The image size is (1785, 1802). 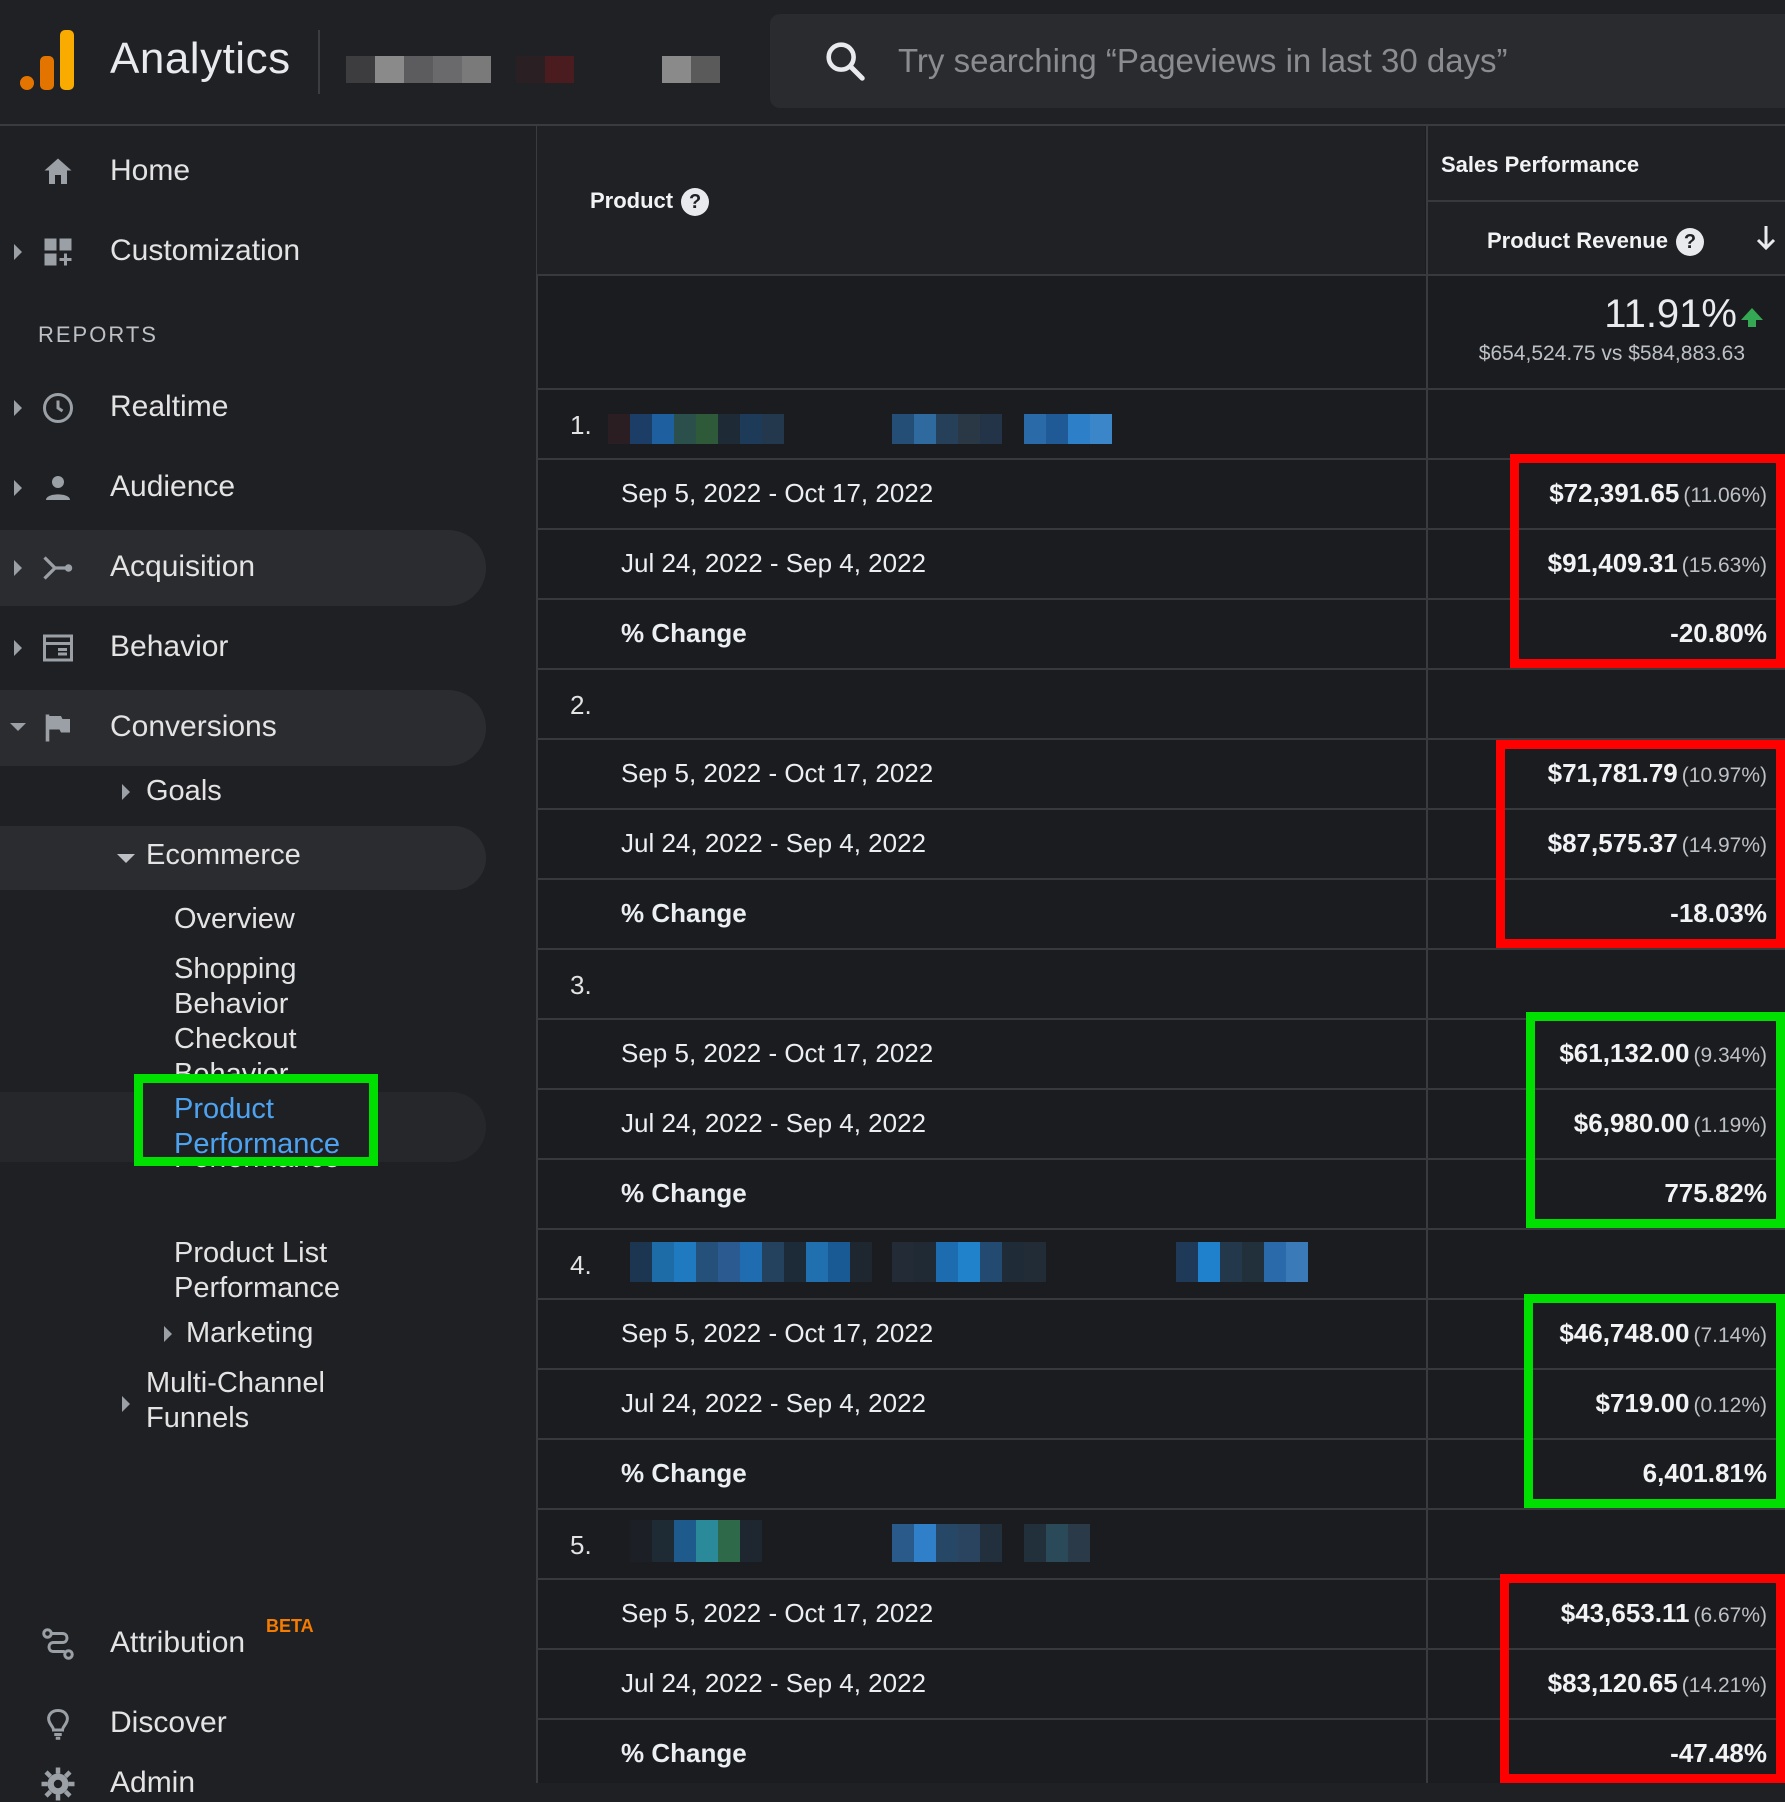 What do you see at coordinates (845, 61) in the screenshot?
I see `search-icon` at bounding box center [845, 61].